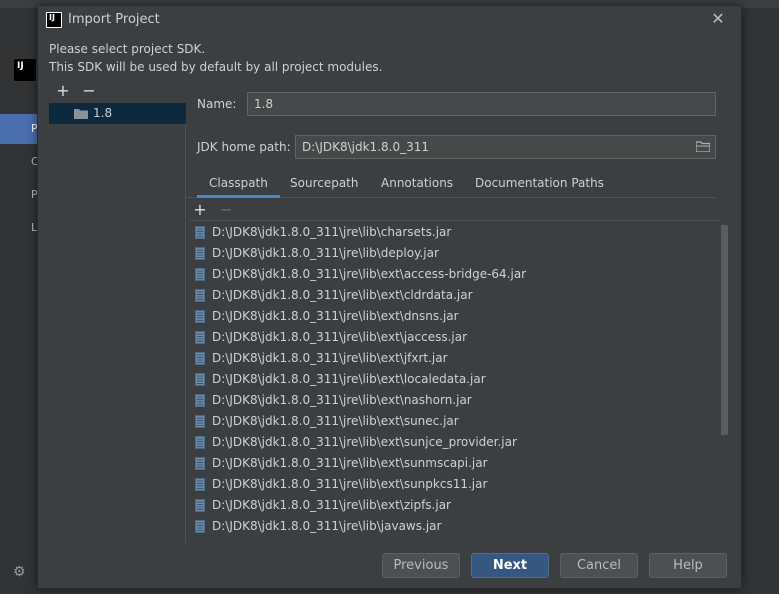  I want to click on sdk-toolbar: + −, so click(117, 92).